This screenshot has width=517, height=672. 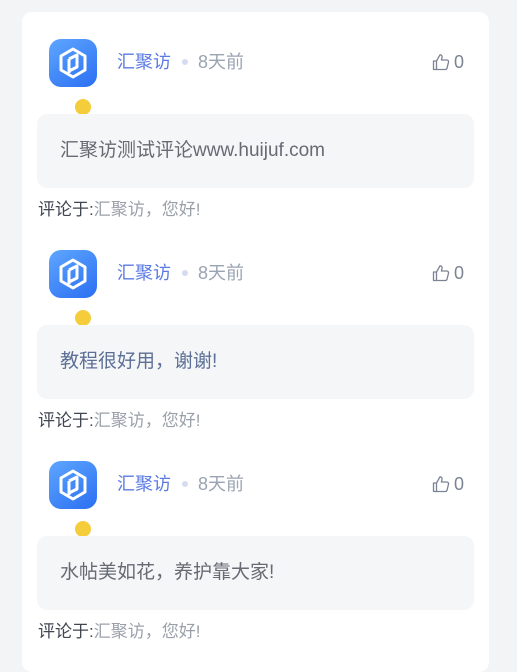 I want to click on comment-text: 教程很好用，谢谢!, so click(x=139, y=361).